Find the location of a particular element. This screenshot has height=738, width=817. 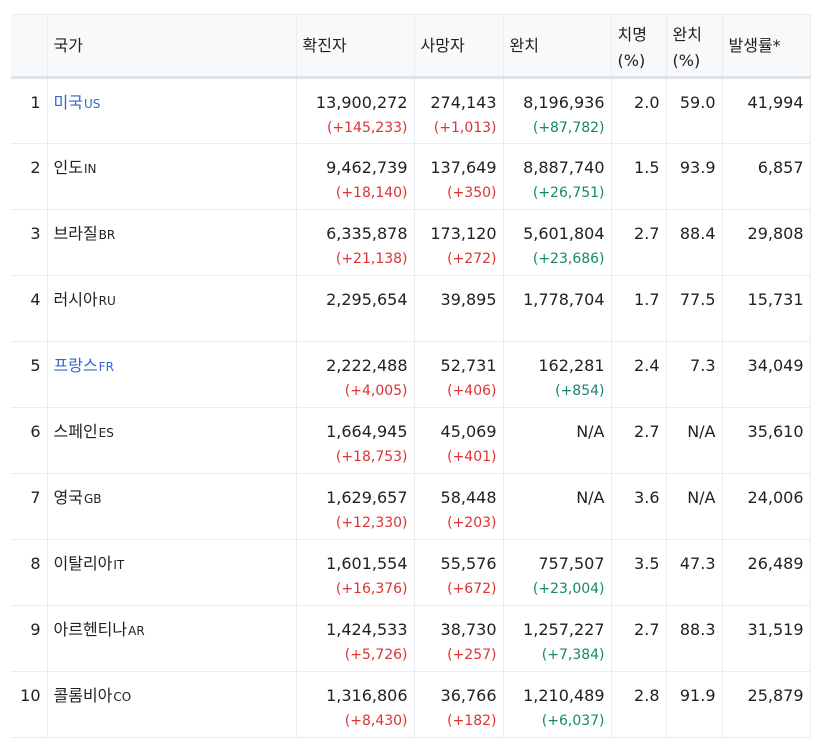

confirmed-cell: 13,900,272 (+145,233) is located at coordinates (355, 110).